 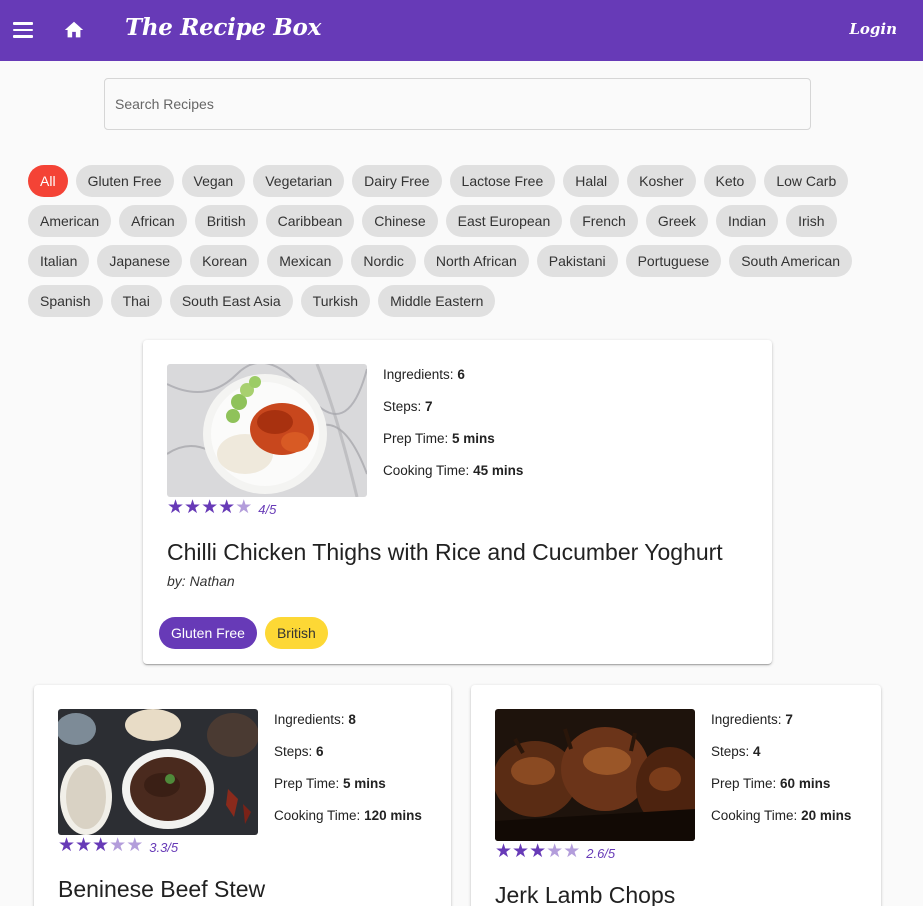 What do you see at coordinates (591, 181) in the screenshot?
I see `filter-chip-halal: Halal` at bounding box center [591, 181].